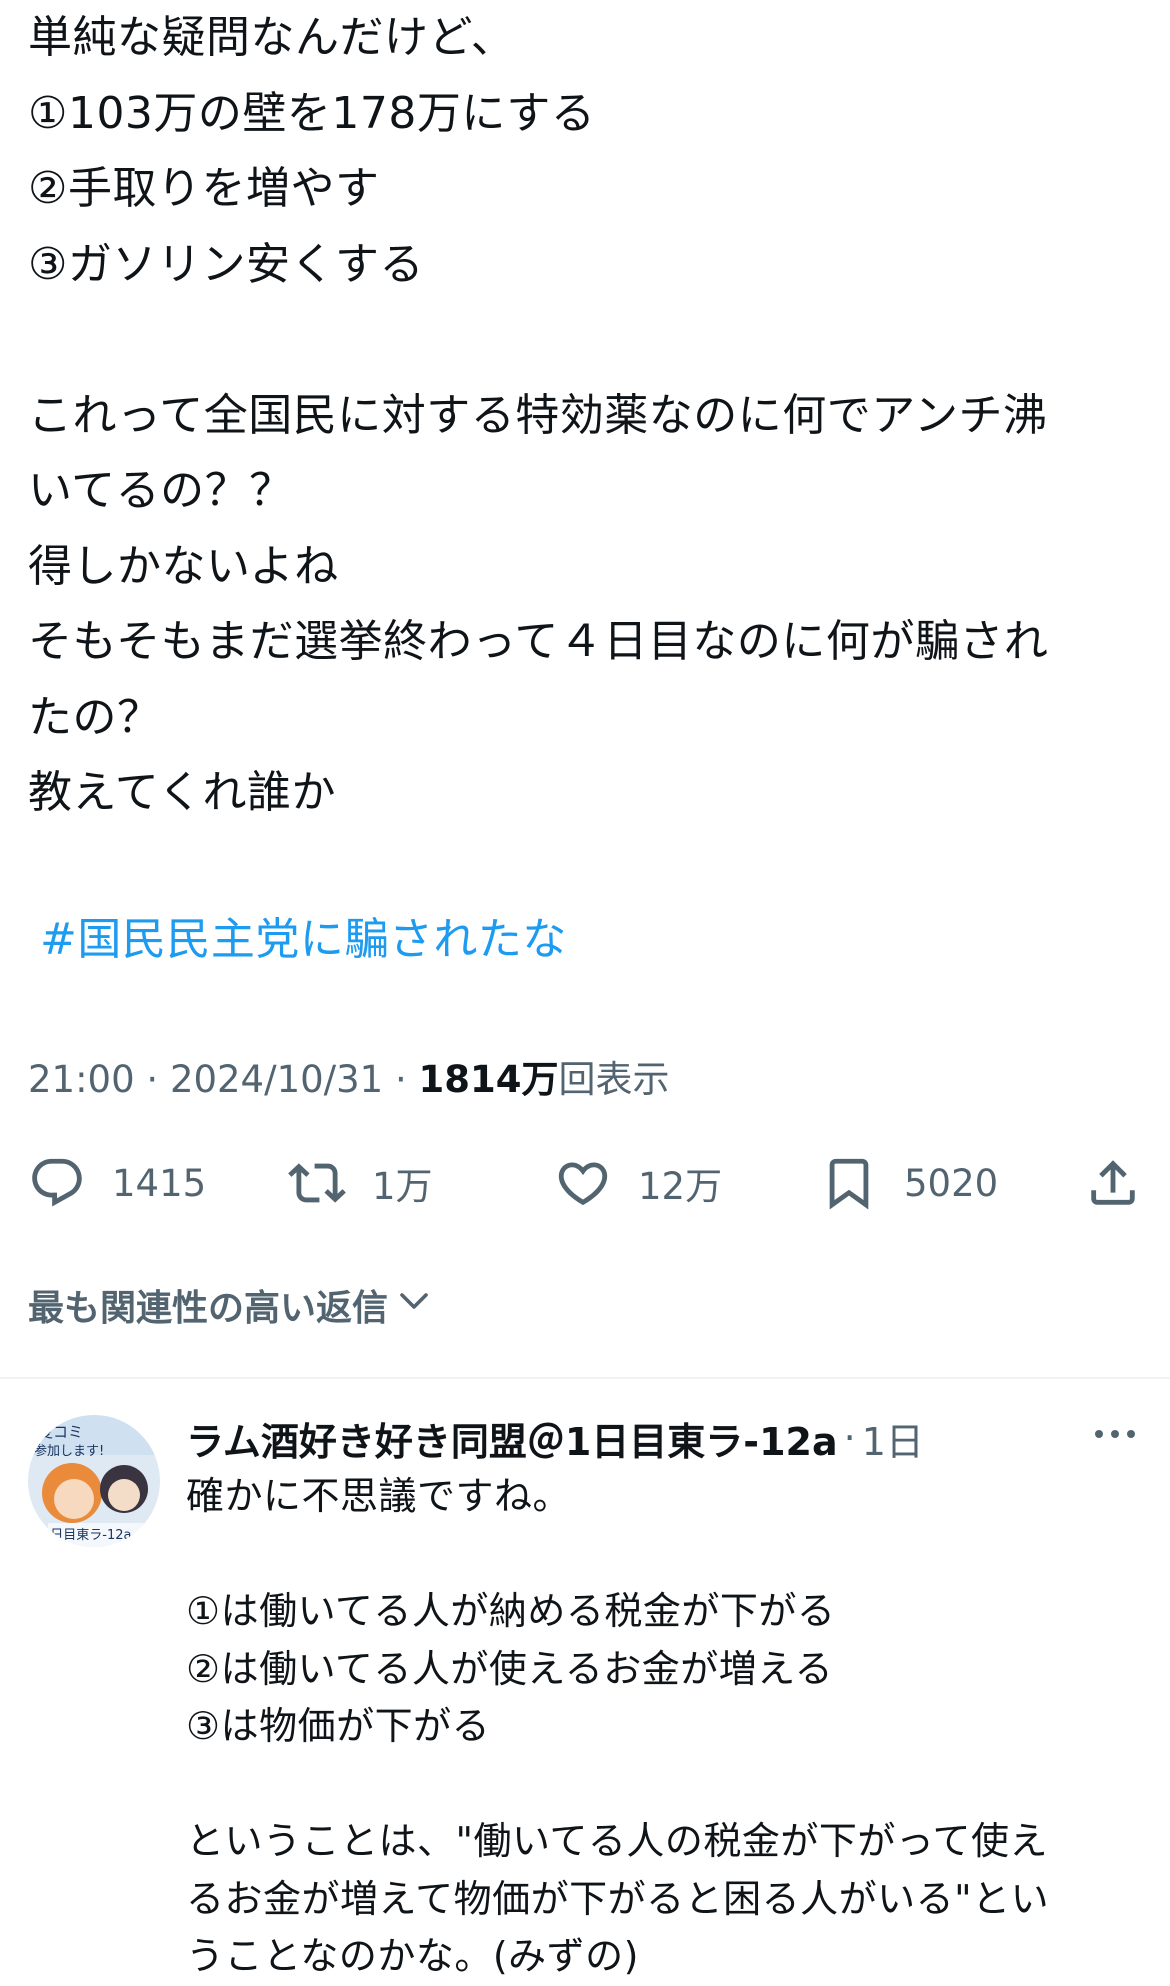 Image resolution: width=1170 pixels, height=1986 pixels. Describe the element at coordinates (585, 1378) in the screenshot. I see `divider` at that location.